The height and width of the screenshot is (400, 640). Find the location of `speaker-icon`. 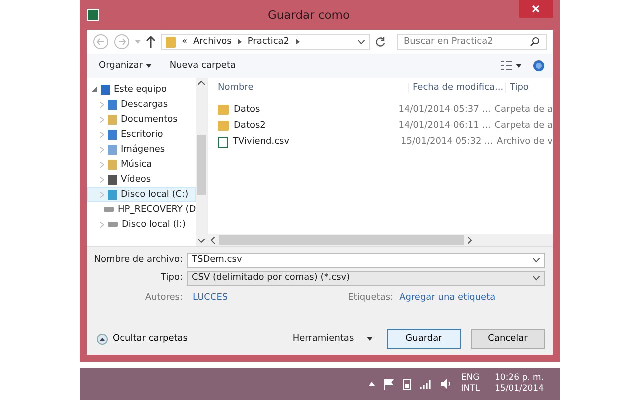

speaker-icon is located at coordinates (446, 384).